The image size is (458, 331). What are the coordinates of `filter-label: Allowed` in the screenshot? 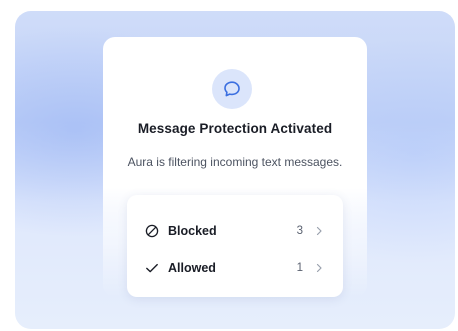 It's located at (192, 268).